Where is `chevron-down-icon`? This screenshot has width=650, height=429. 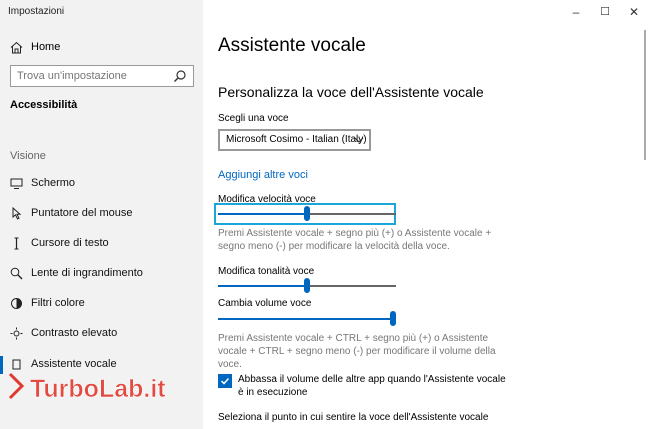 chevron-down-icon is located at coordinates (359, 140).